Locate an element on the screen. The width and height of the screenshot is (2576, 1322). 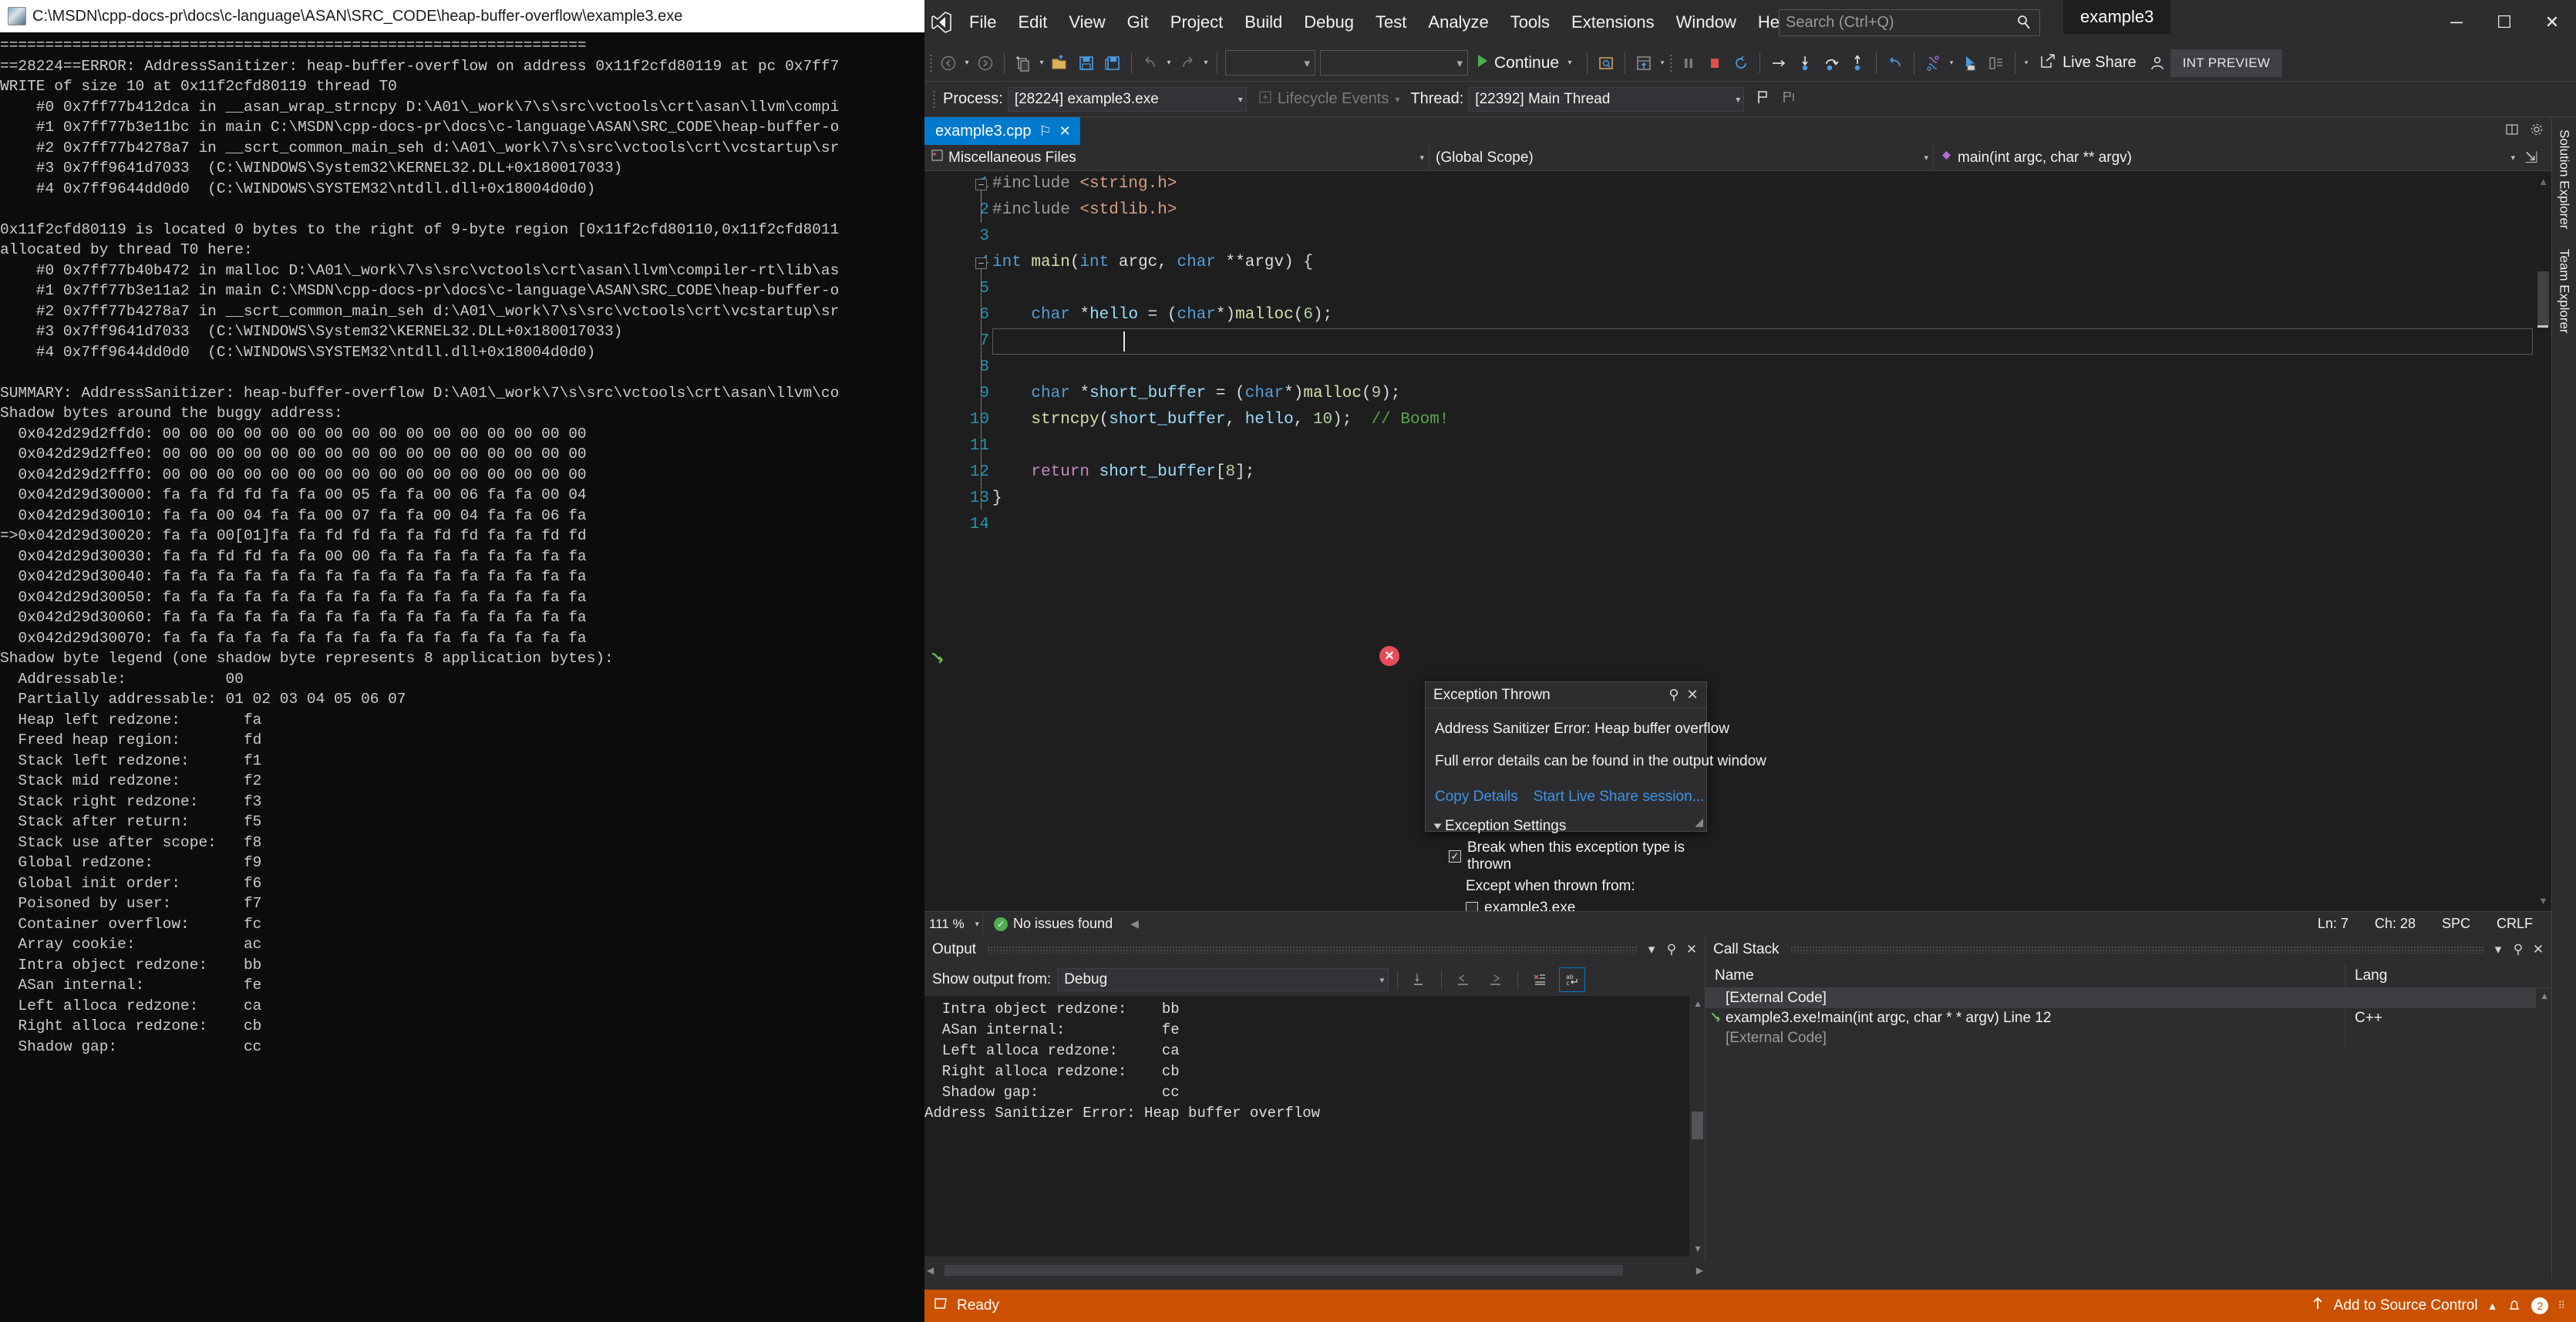
menu-git: Git is located at coordinates (1138, 22).